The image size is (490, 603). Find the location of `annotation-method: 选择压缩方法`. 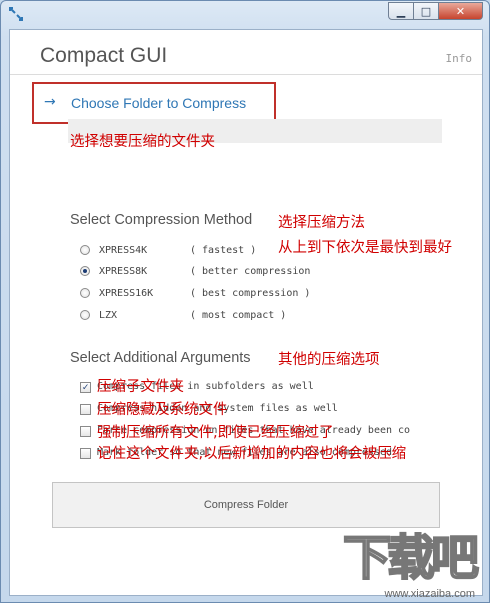

annotation-method: 选择压缩方法 is located at coordinates (321, 223).